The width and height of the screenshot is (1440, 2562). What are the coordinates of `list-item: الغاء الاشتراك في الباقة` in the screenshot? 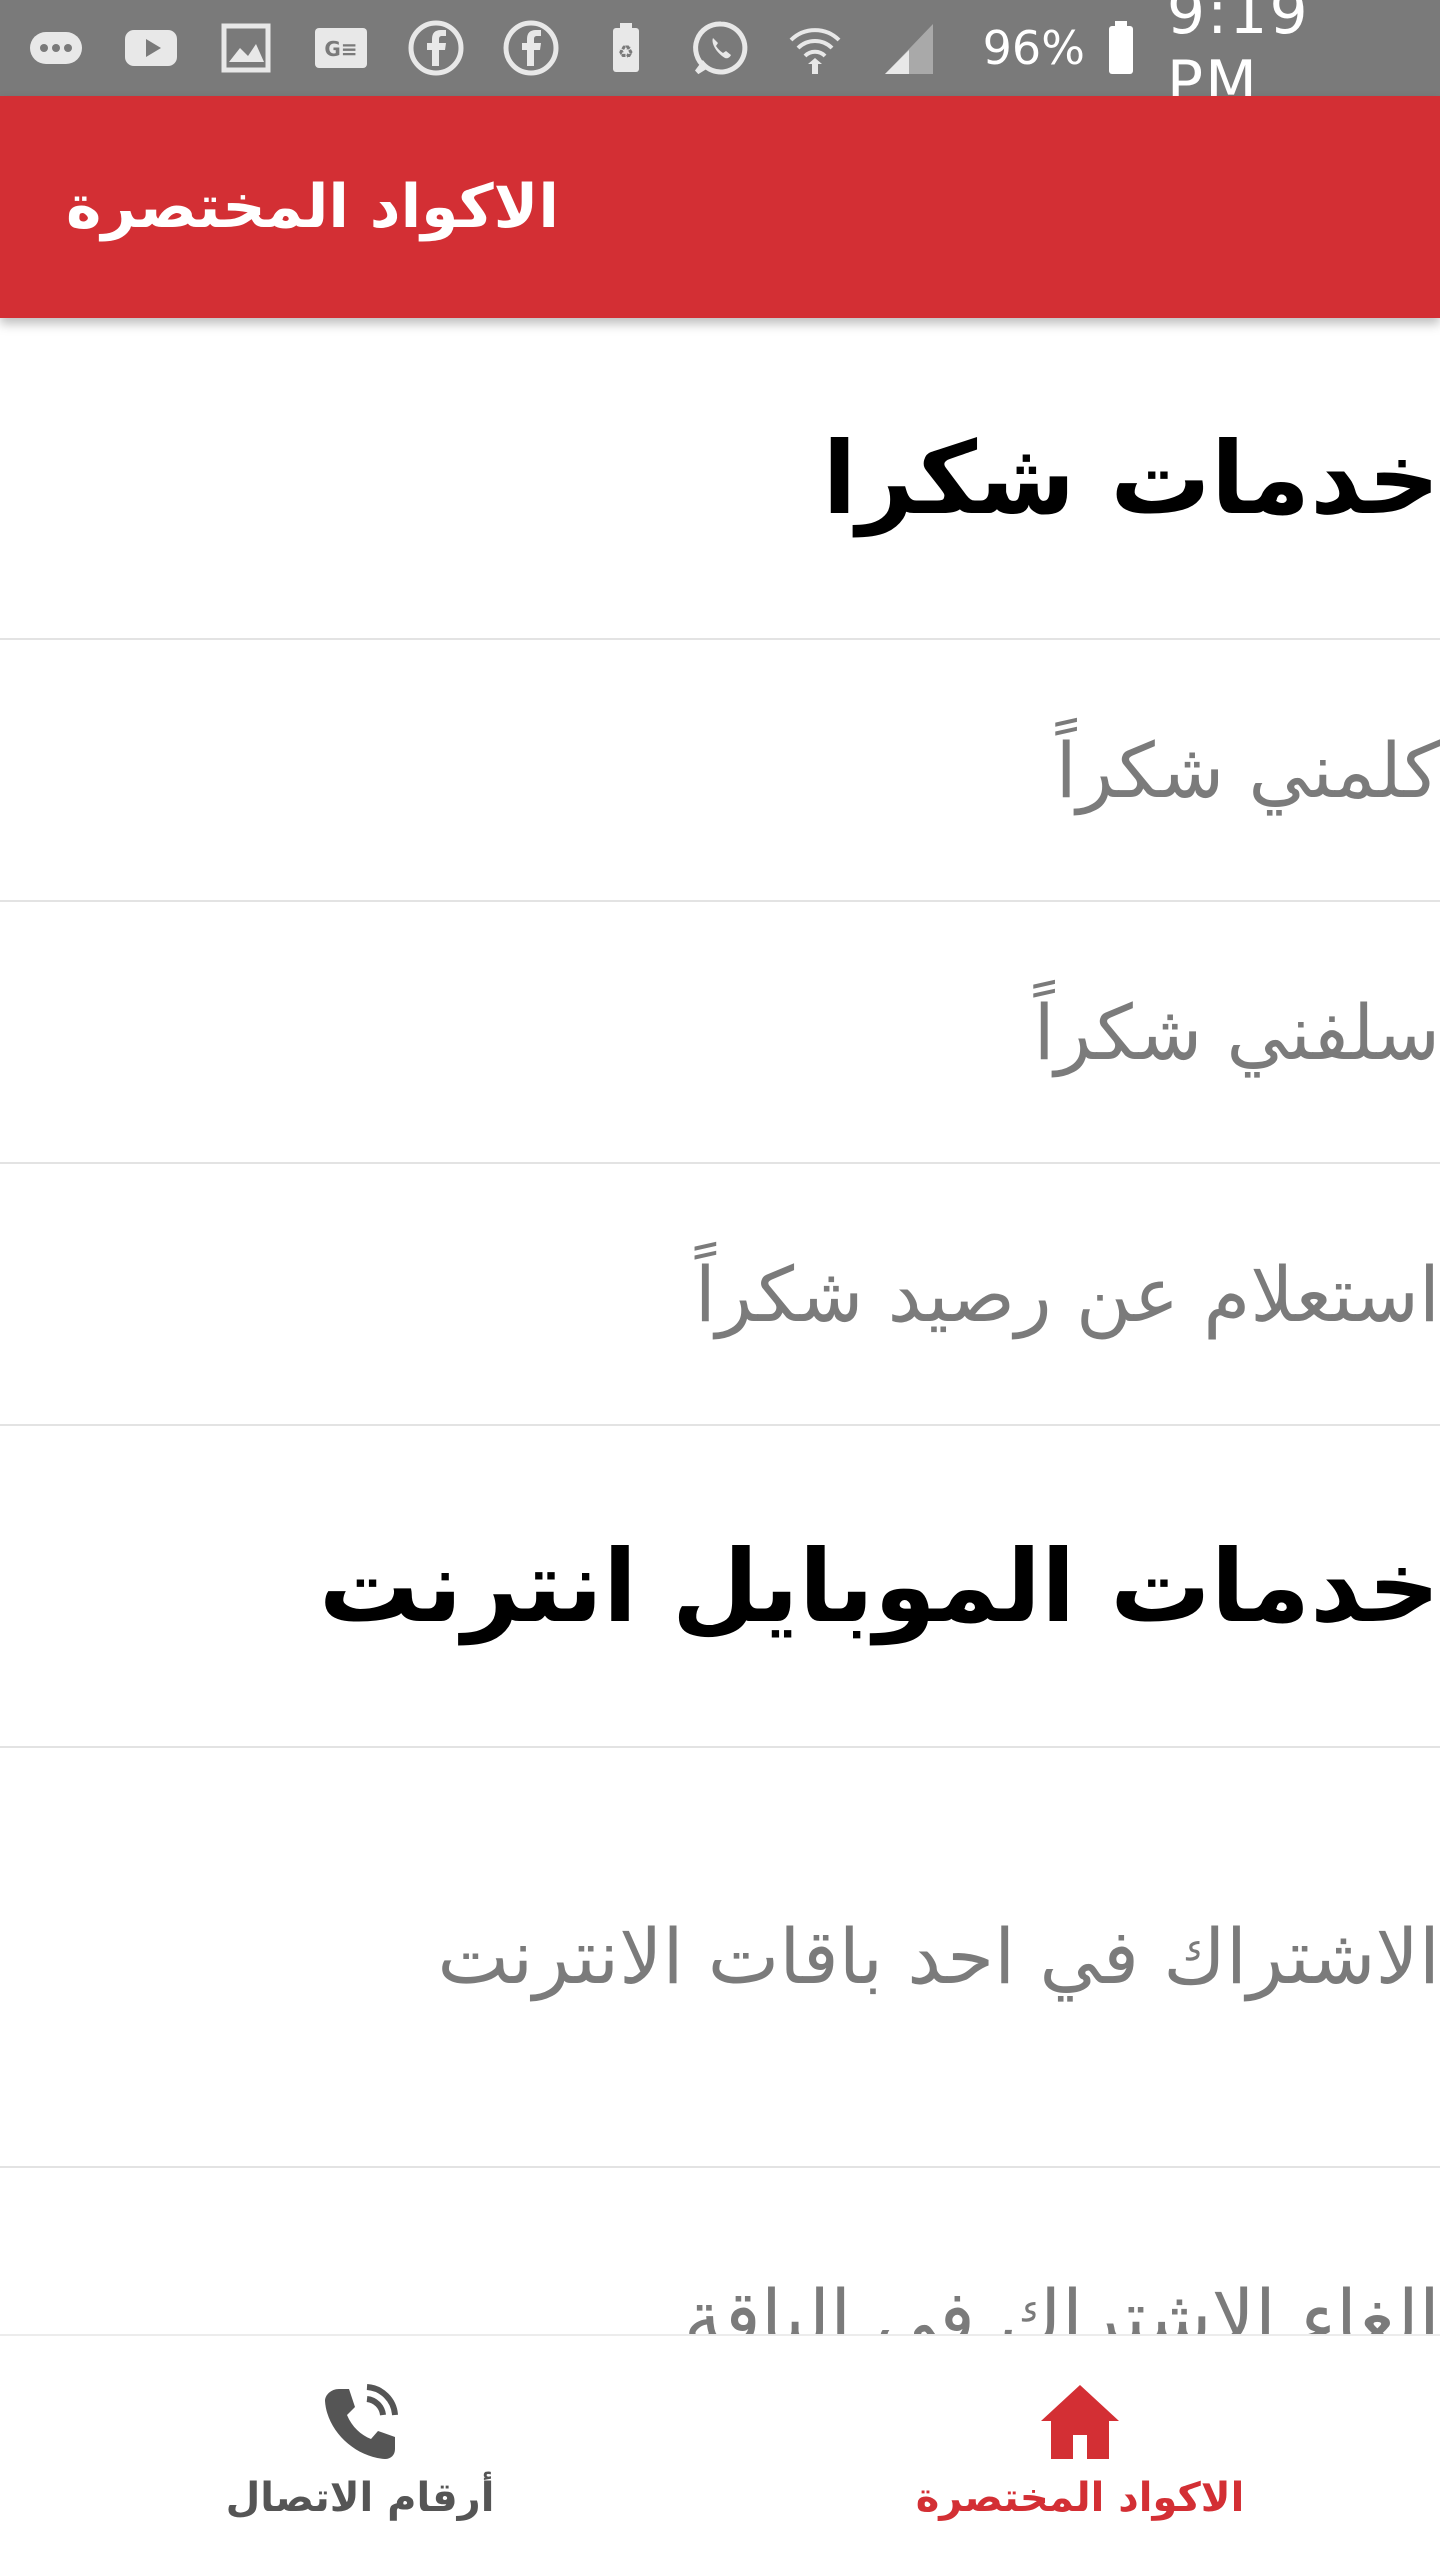 It's located at (720, 2251).